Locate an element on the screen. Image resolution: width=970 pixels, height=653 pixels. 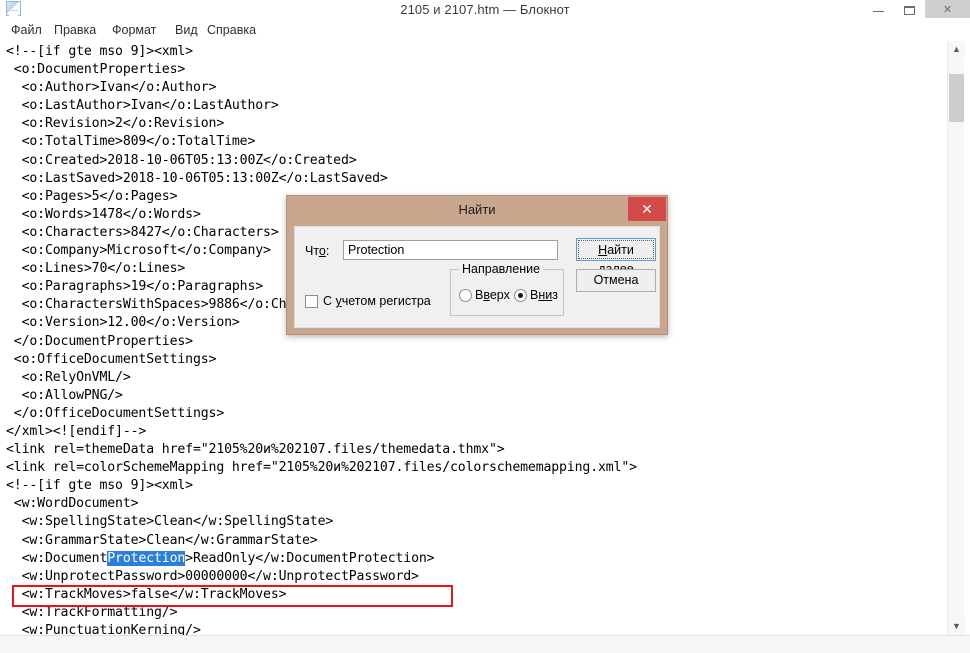
editor-line: <o:AllowPNG/> is located at coordinates (64, 395).